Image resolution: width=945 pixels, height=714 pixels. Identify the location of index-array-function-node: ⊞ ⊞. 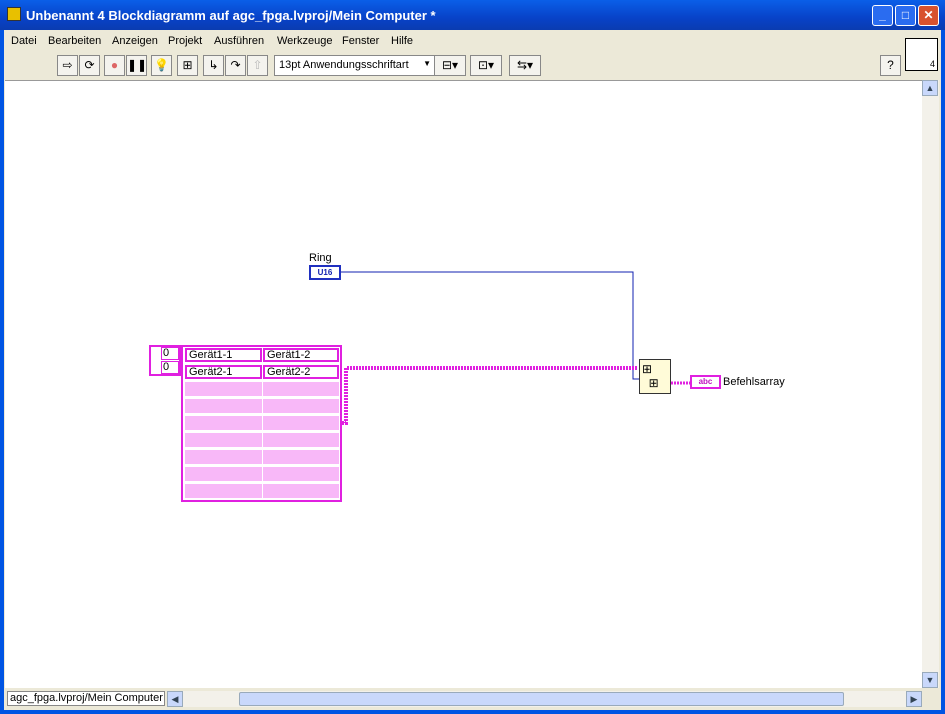
(655, 376).